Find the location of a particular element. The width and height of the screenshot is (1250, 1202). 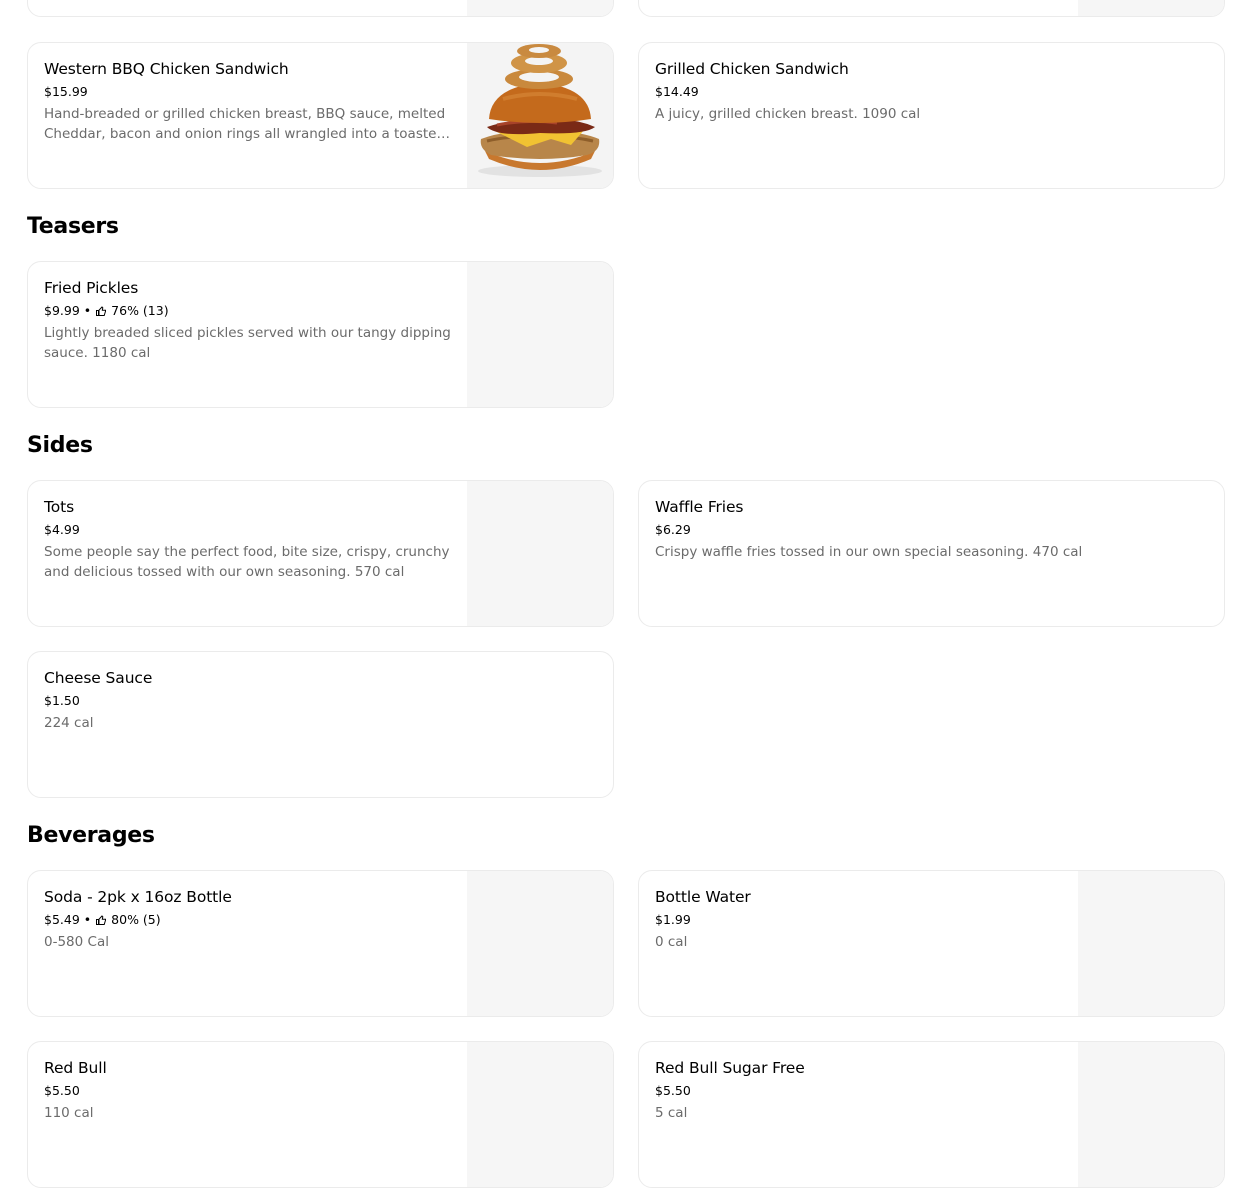

item-description: 0-580 Cal is located at coordinates (76, 942).